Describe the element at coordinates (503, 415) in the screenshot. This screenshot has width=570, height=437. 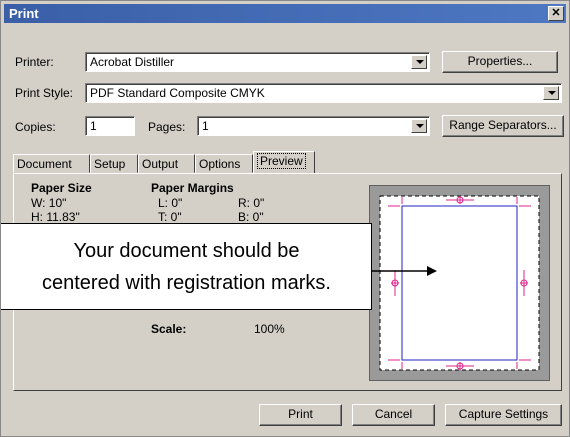
I see `capture-settings-button: Capture Settings` at that location.